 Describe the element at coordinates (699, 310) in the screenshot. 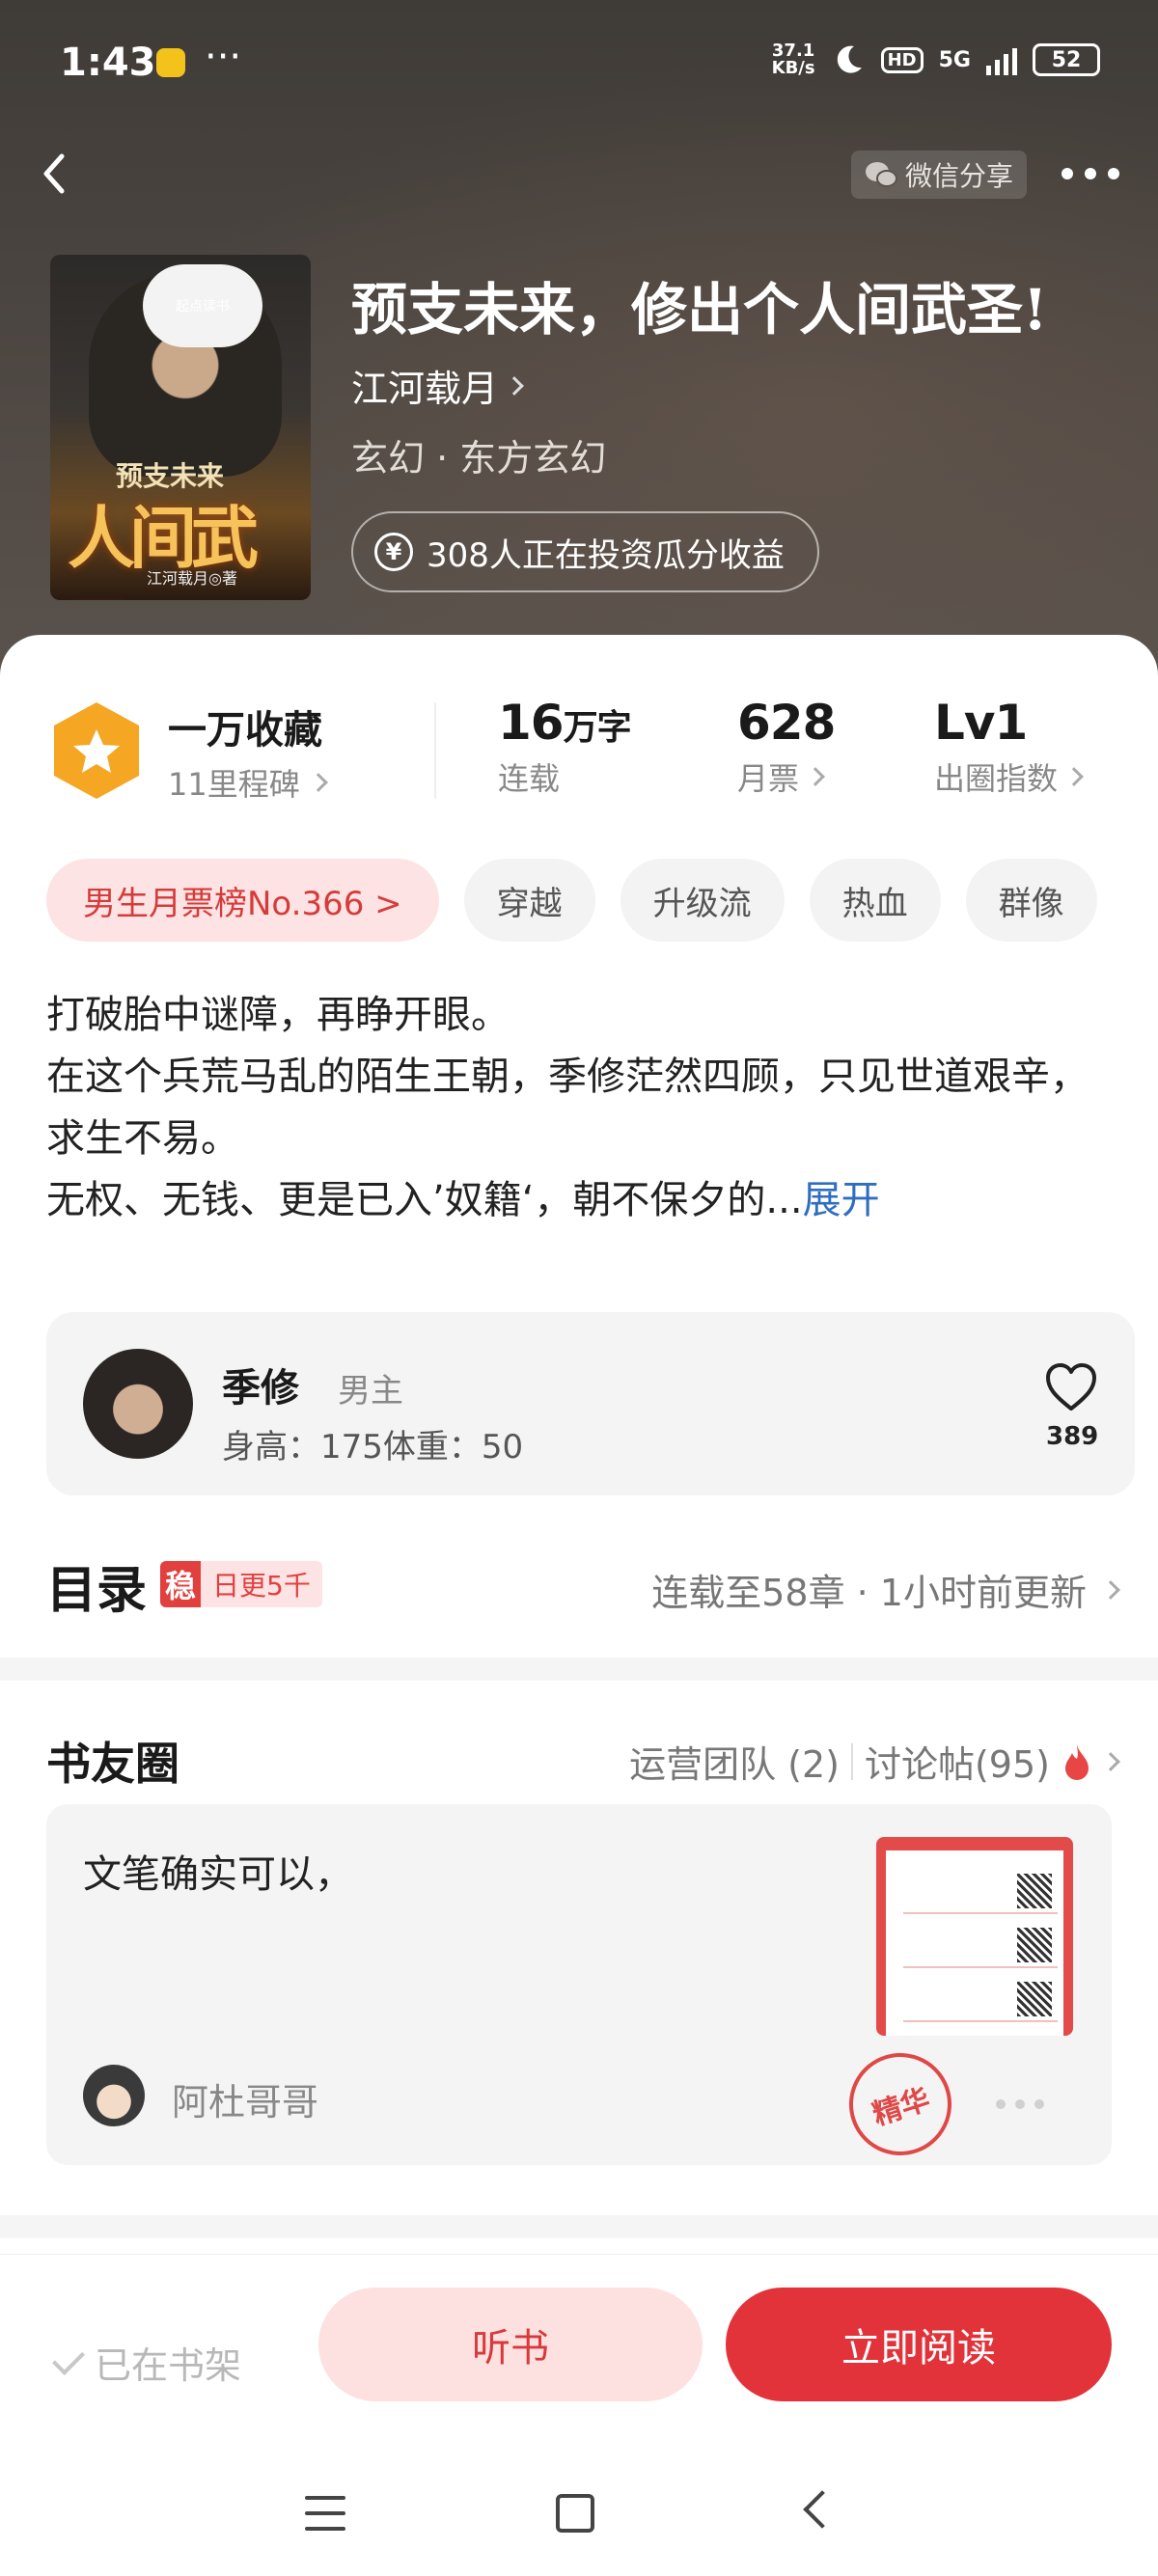

I see `book-title: 预支未来，修出个人间武圣!` at that location.